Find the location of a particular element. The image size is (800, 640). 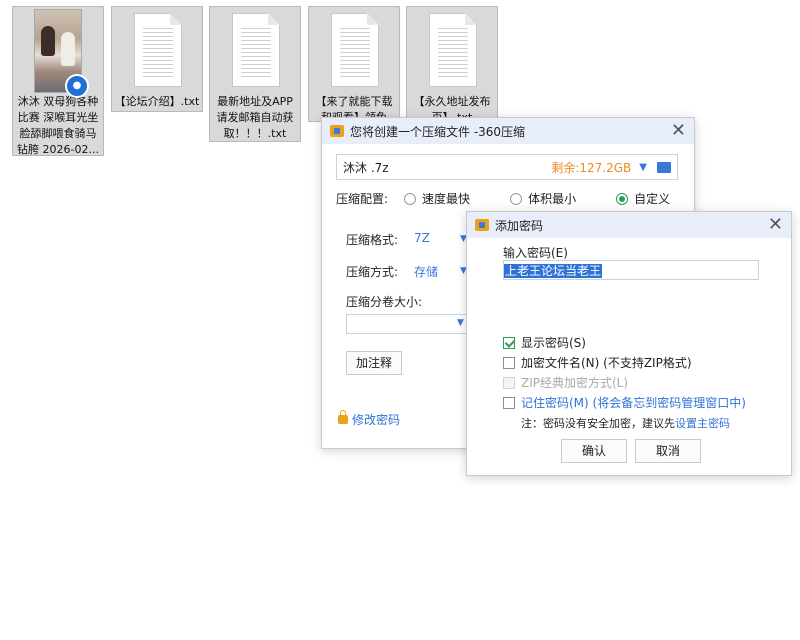

desktop-file-forum-intro: 【论坛介绍】.txt is located at coordinates (157, 59).